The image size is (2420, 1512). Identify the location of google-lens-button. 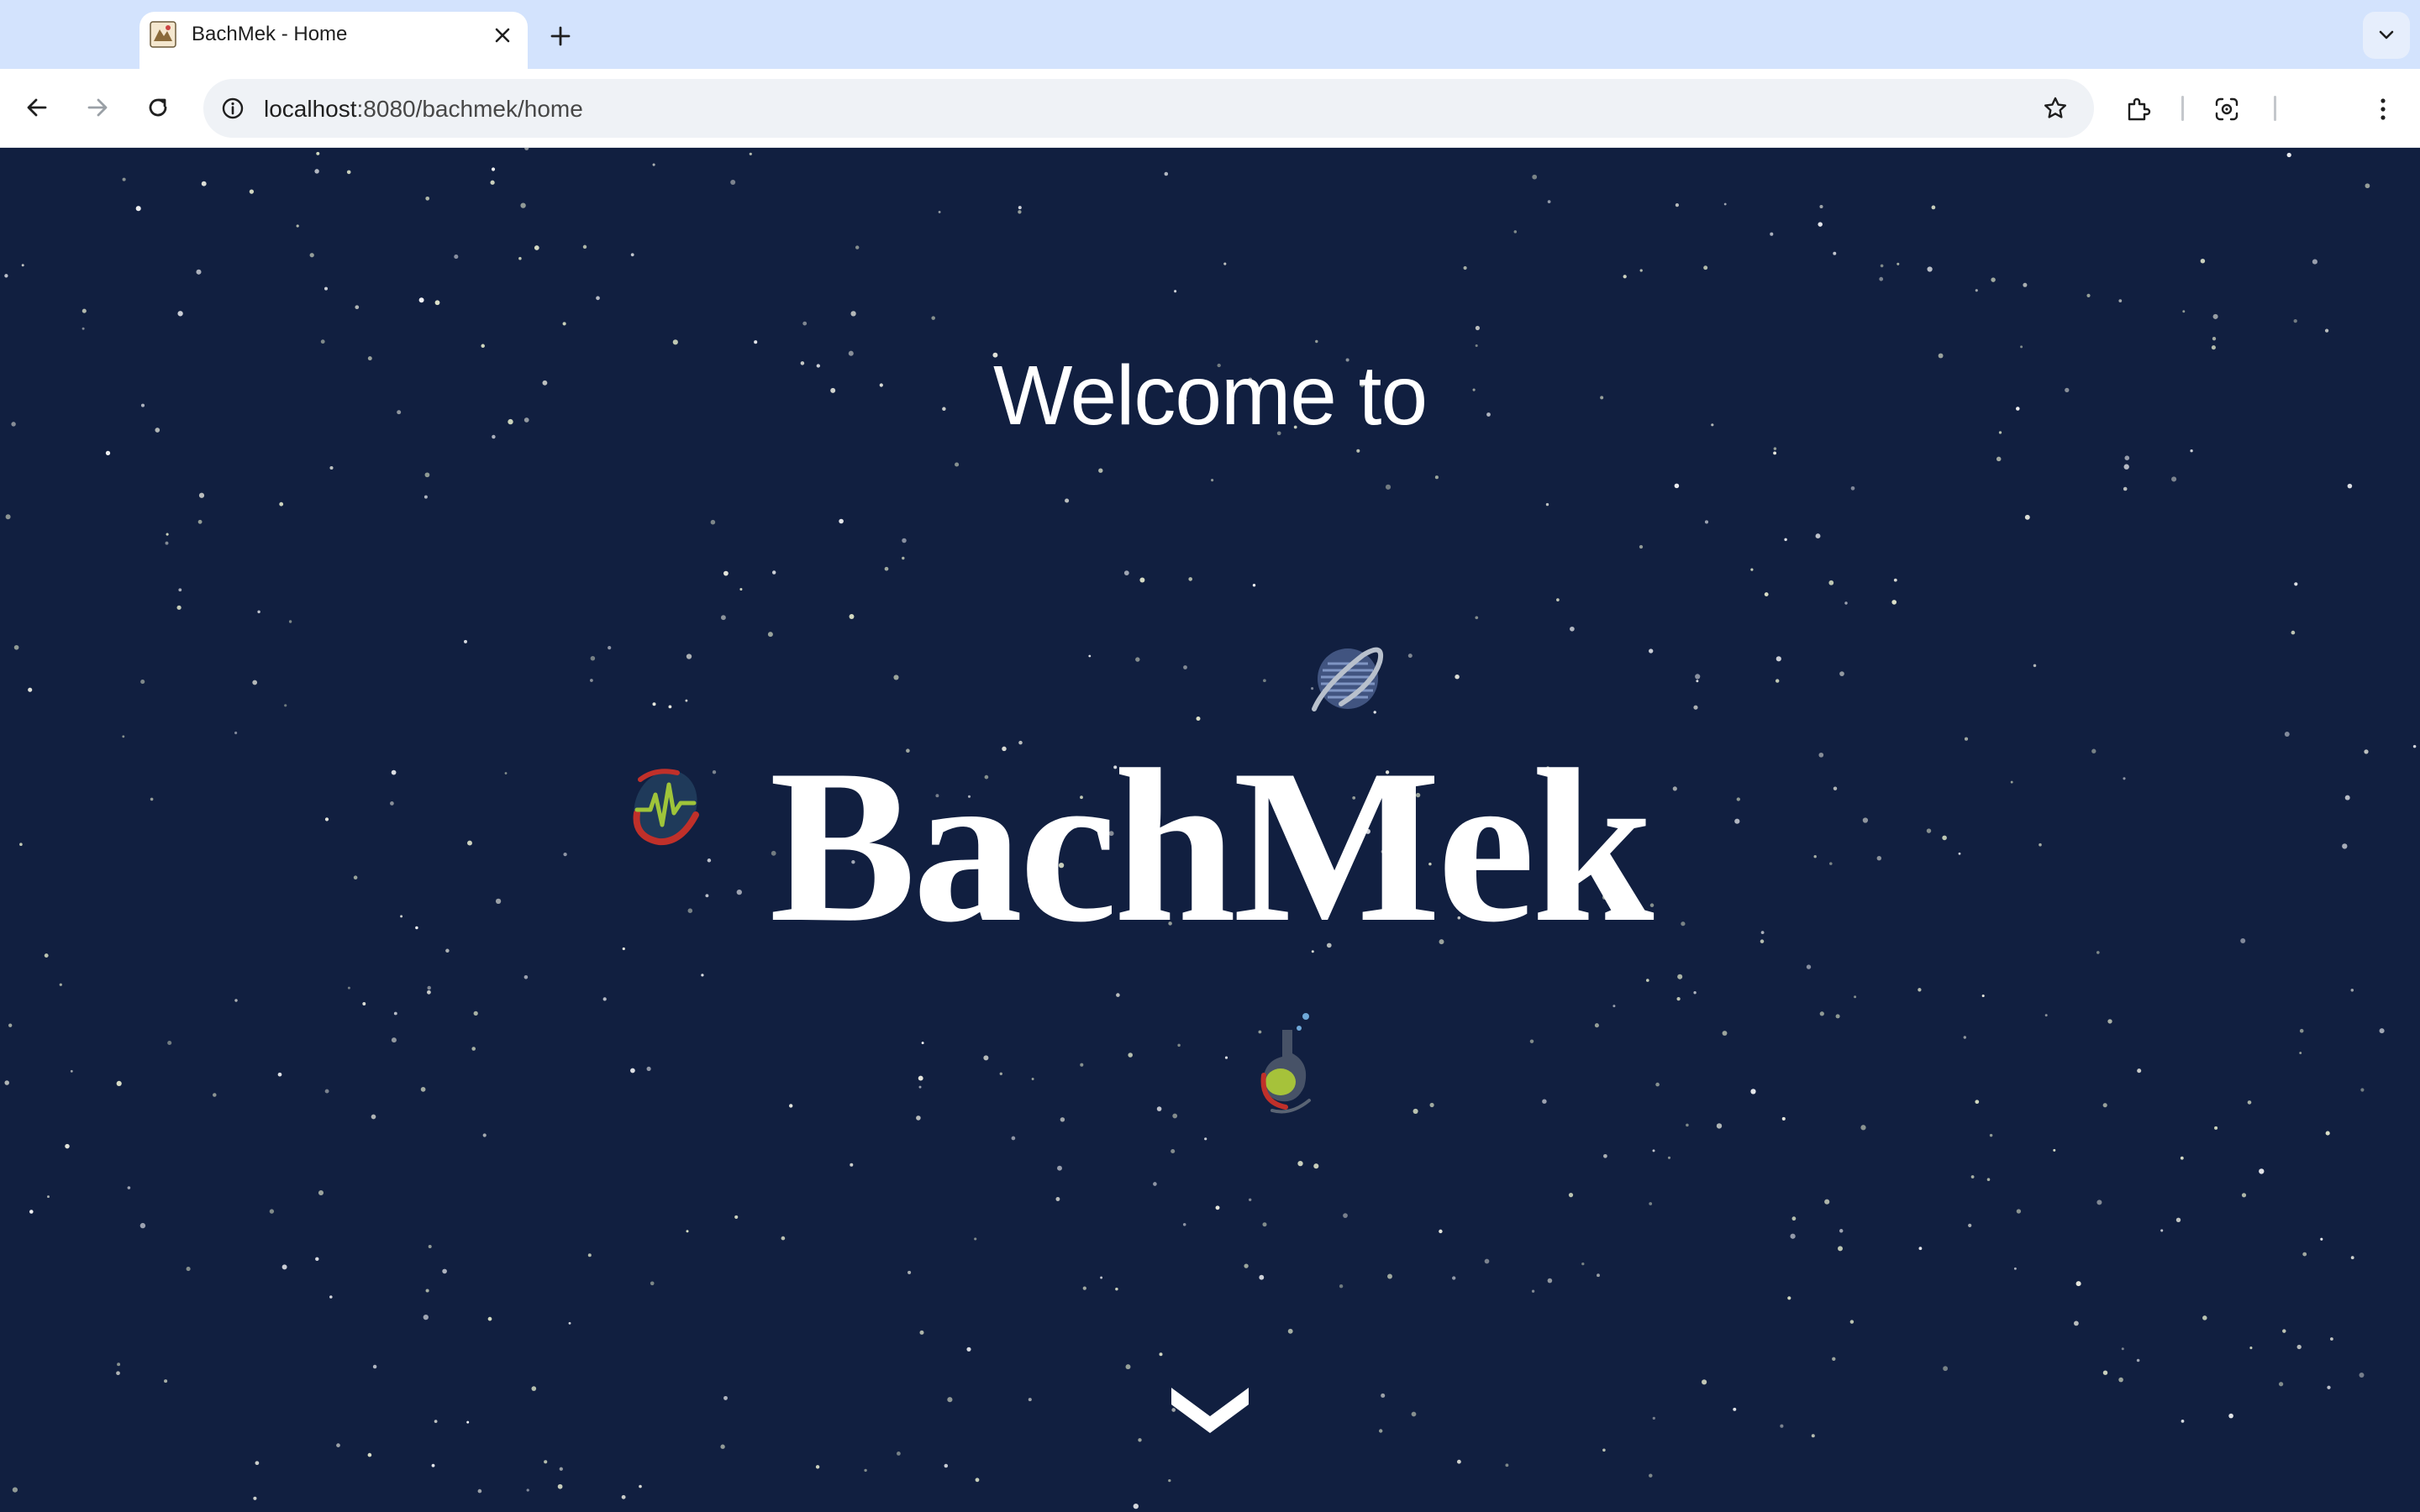
(2227, 109).